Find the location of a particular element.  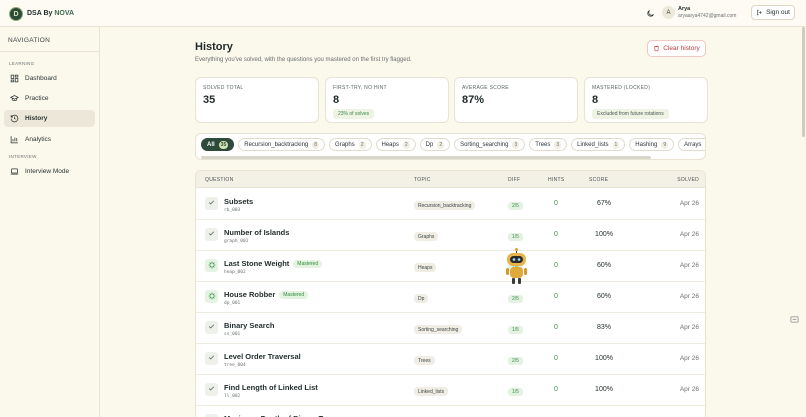

robot-mascot-icon is located at coordinates (516, 267).